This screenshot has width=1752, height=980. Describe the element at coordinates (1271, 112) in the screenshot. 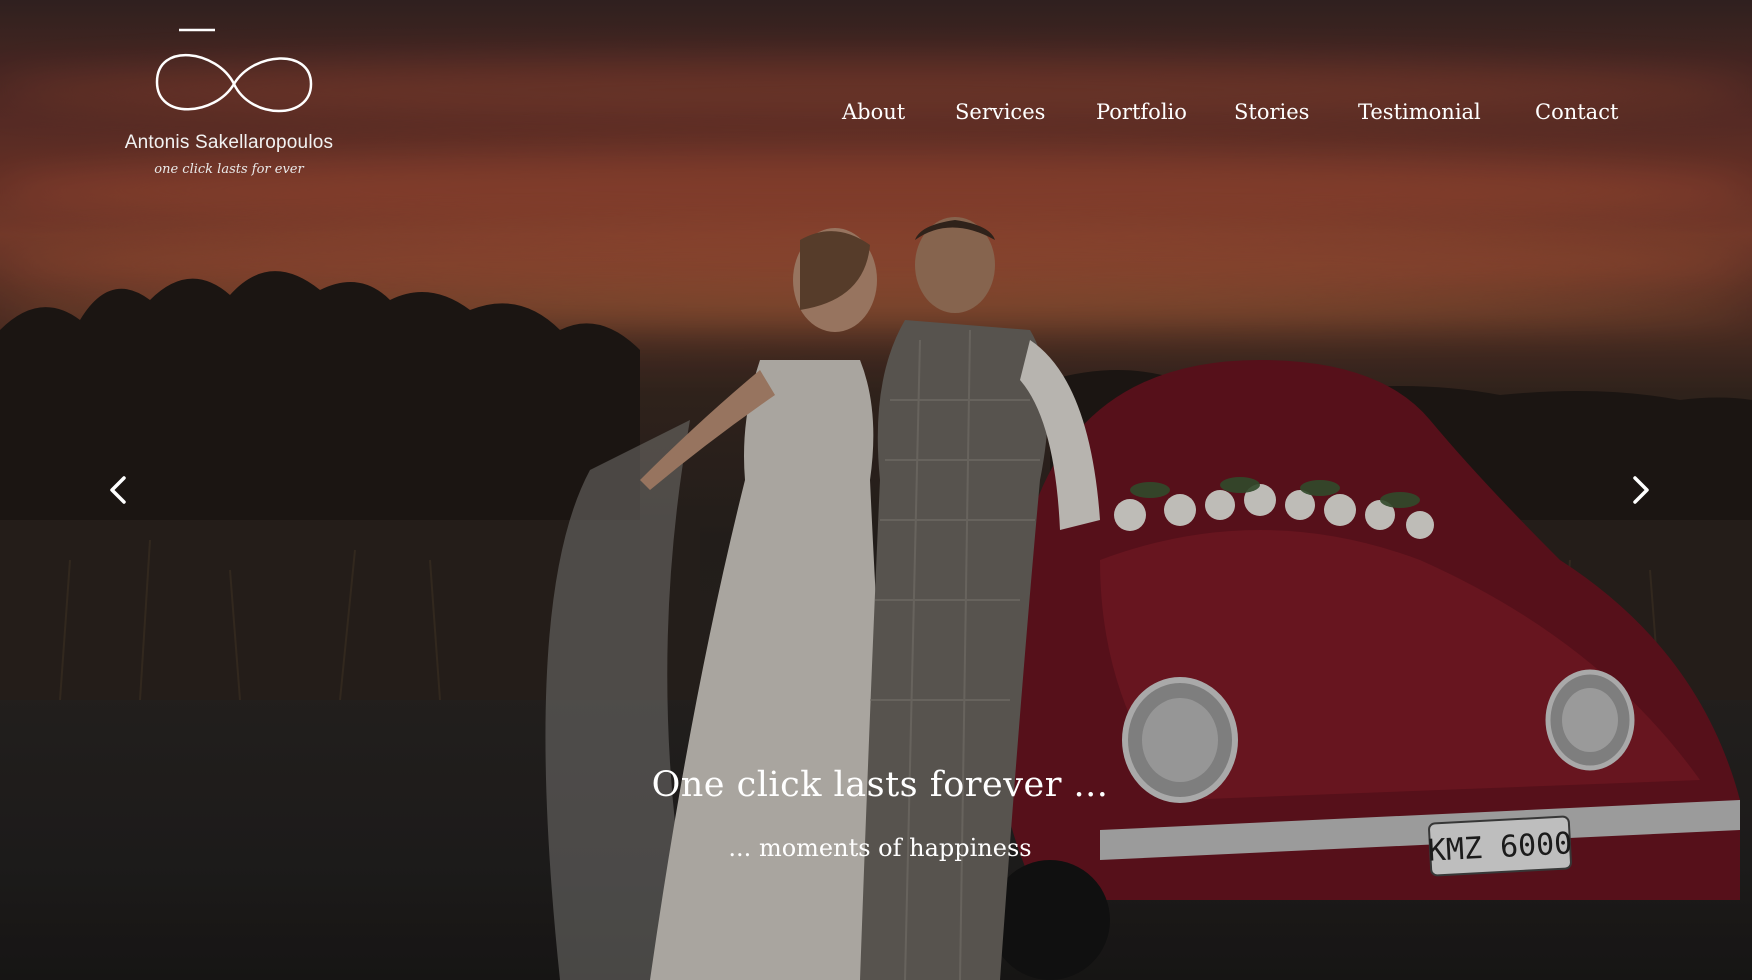

I see `nav-stories: Stories` at that location.